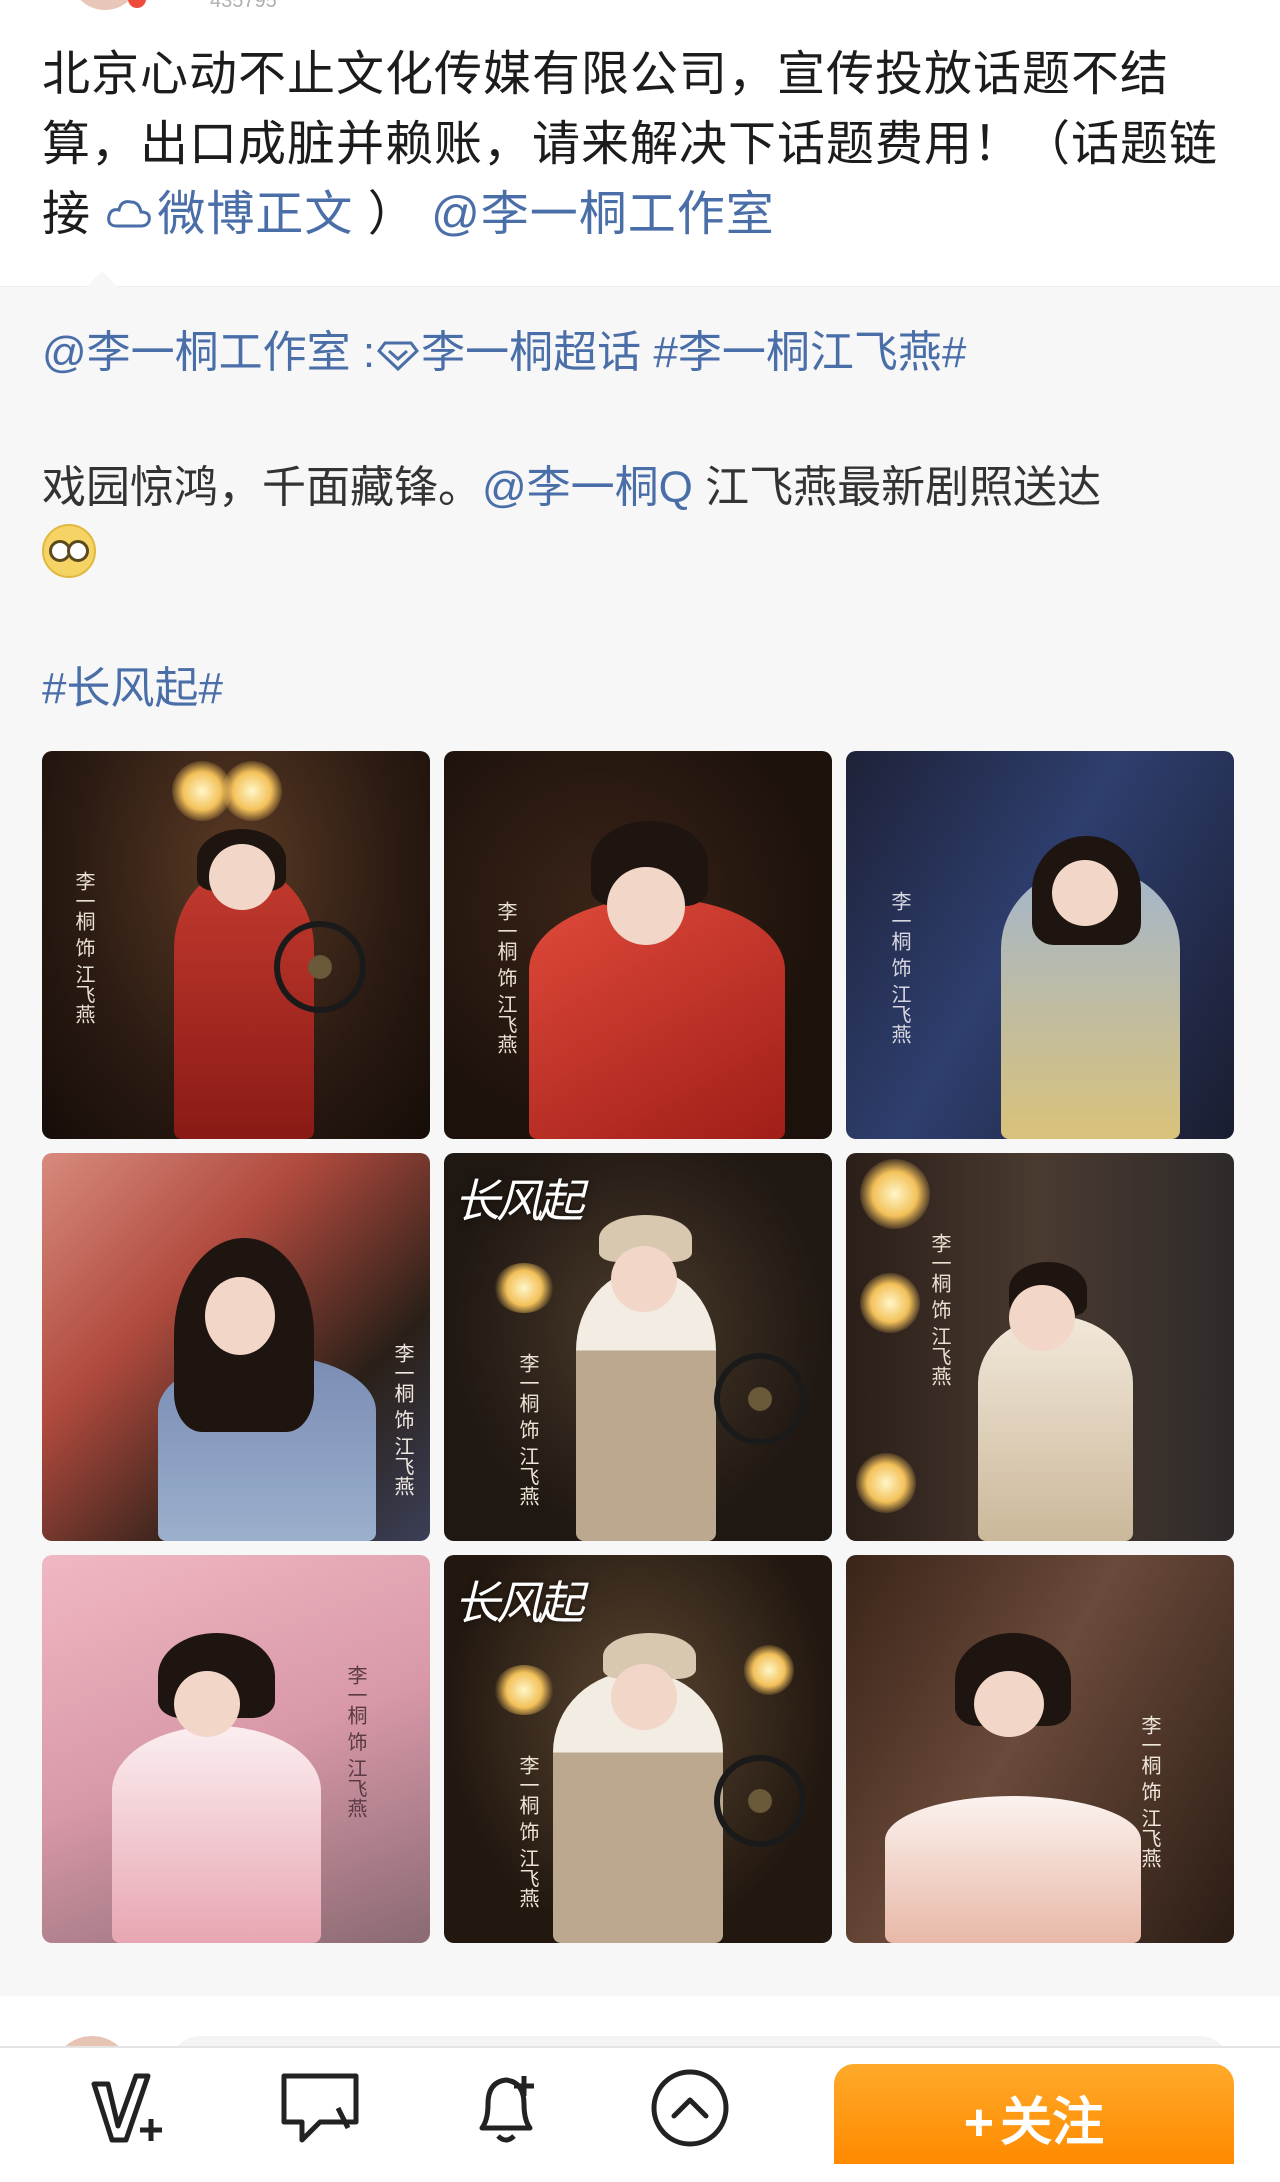  Describe the element at coordinates (642, 521) in the screenshot. I see `repost-body: 戏园惊鸿，千面藏锋。@李一桐Q 江飞燕最新剧照送达` at that location.